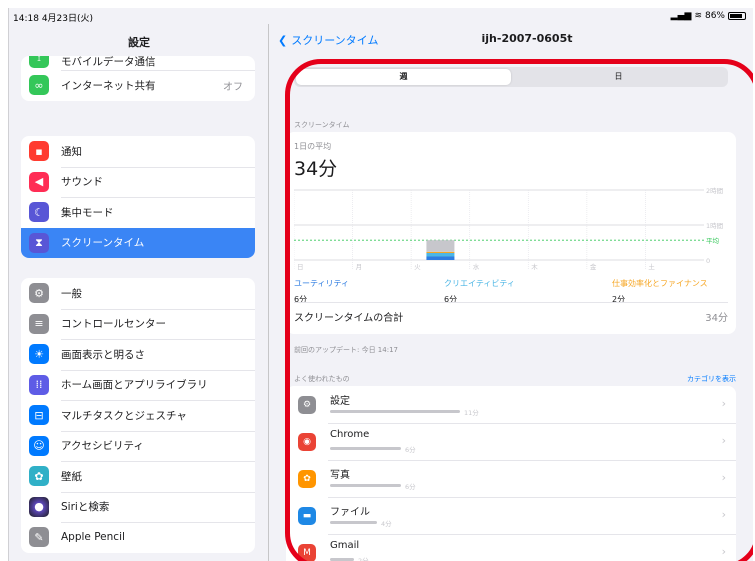  I want to click on period-segmented-control: 週 日, so click(511, 77).